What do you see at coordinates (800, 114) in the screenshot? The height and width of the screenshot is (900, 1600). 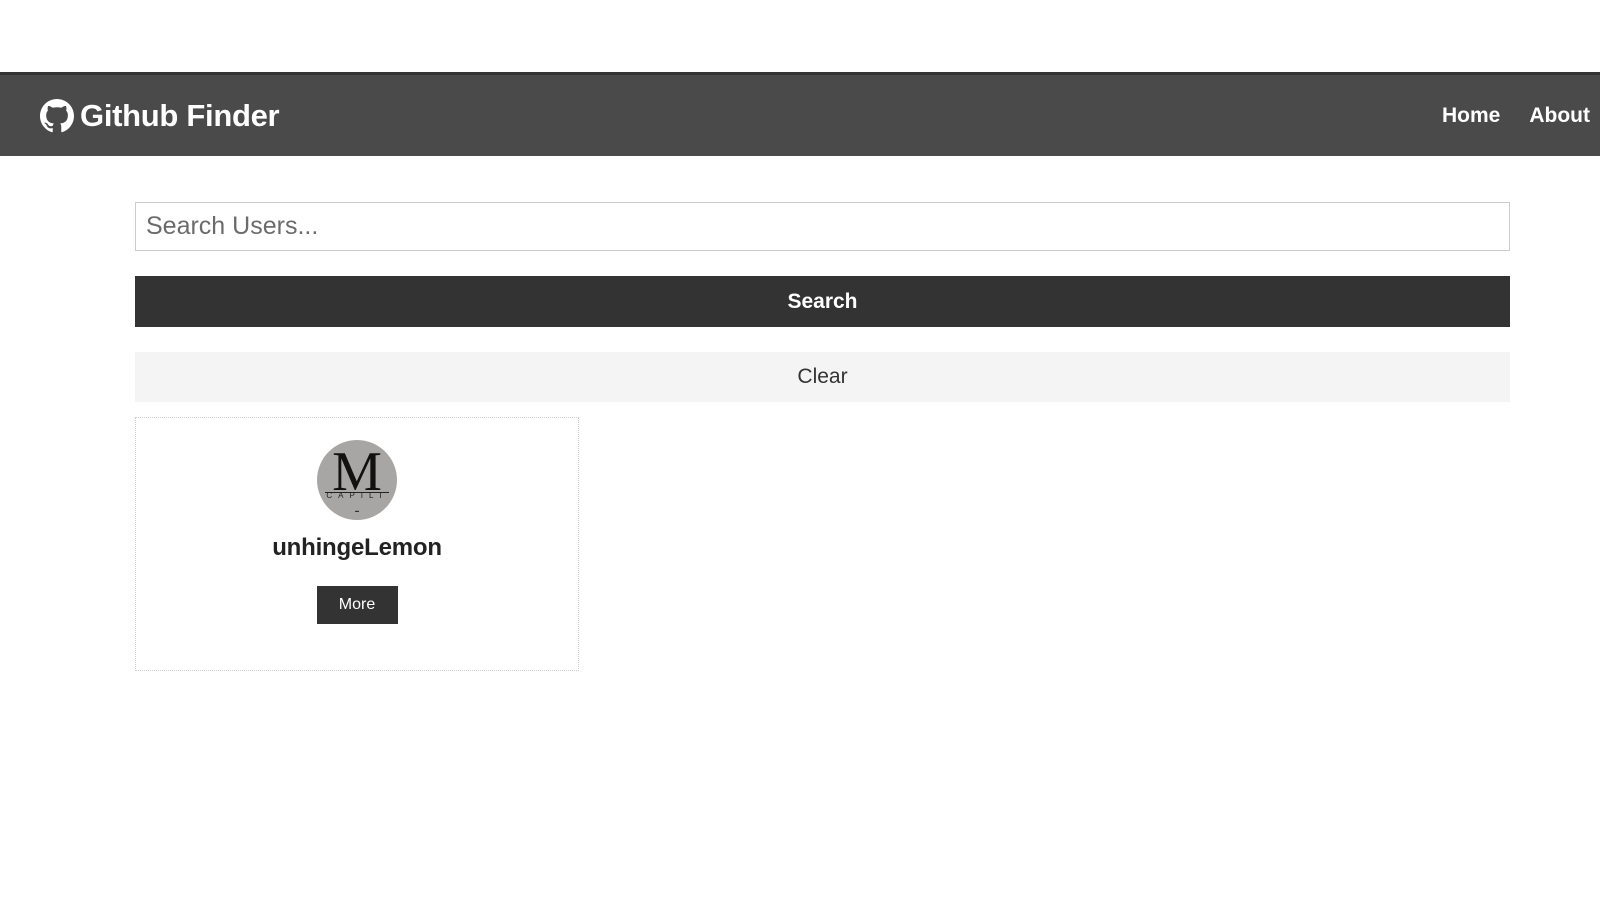 I see `navbar: Github Finder Home About` at bounding box center [800, 114].